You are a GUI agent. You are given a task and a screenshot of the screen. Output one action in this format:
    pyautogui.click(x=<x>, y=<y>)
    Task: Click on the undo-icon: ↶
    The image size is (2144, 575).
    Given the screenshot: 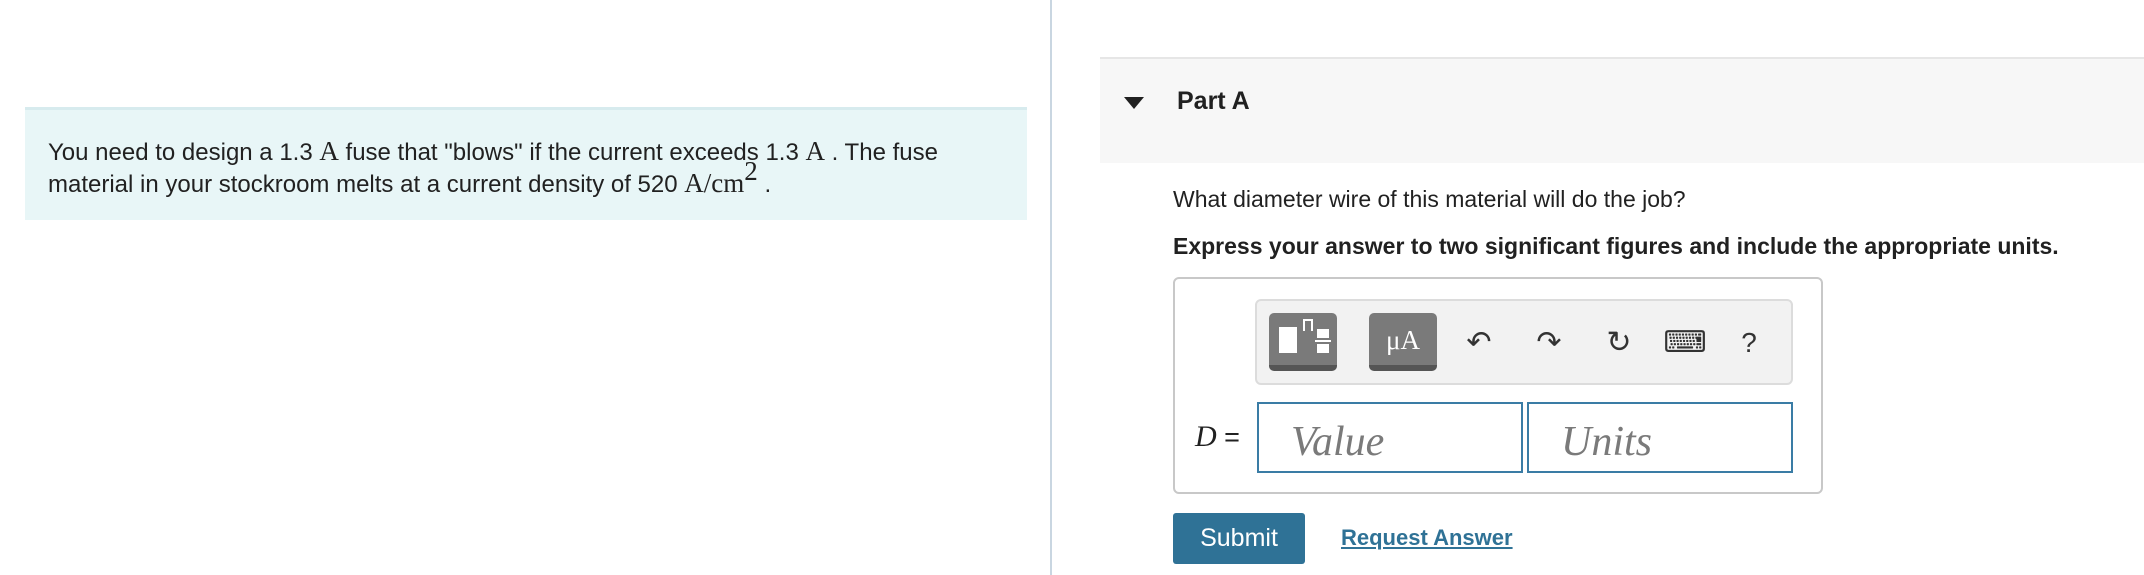 What is the action you would take?
    pyautogui.click(x=1479, y=343)
    